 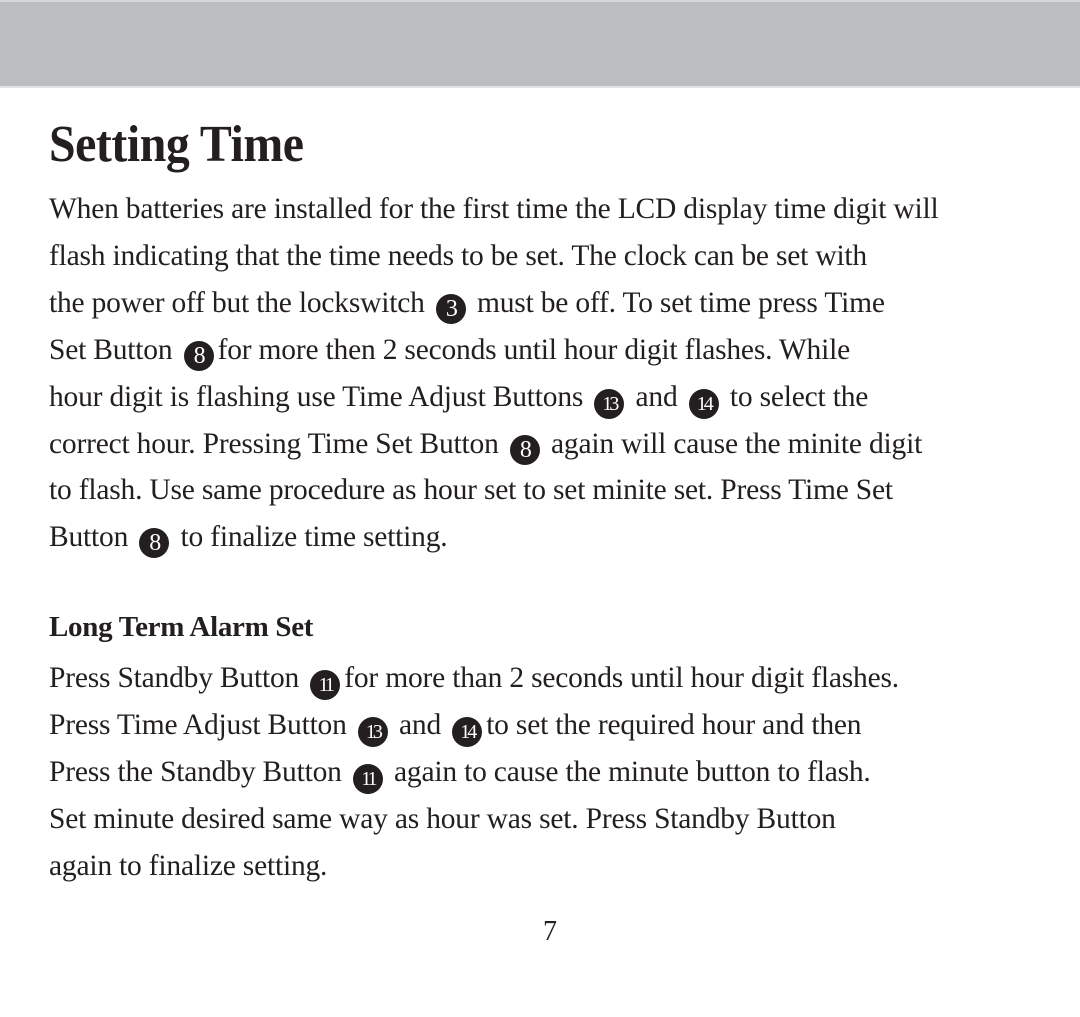 I want to click on text-run: Press the Standby Button, so click(x=199, y=771).